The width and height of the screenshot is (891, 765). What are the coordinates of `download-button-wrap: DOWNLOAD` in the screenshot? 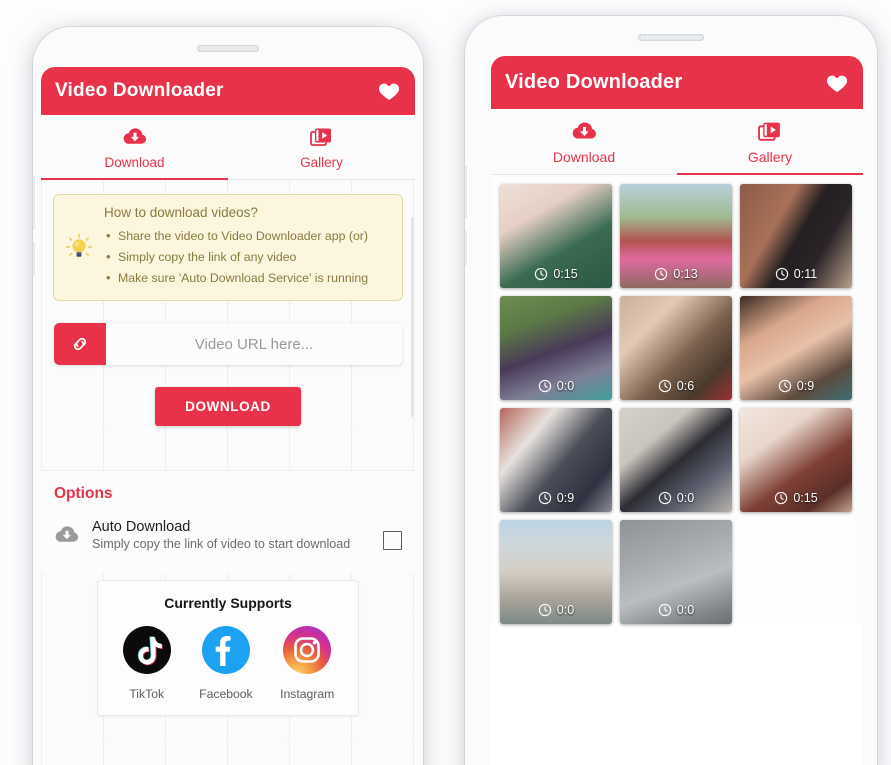 It's located at (228, 407).